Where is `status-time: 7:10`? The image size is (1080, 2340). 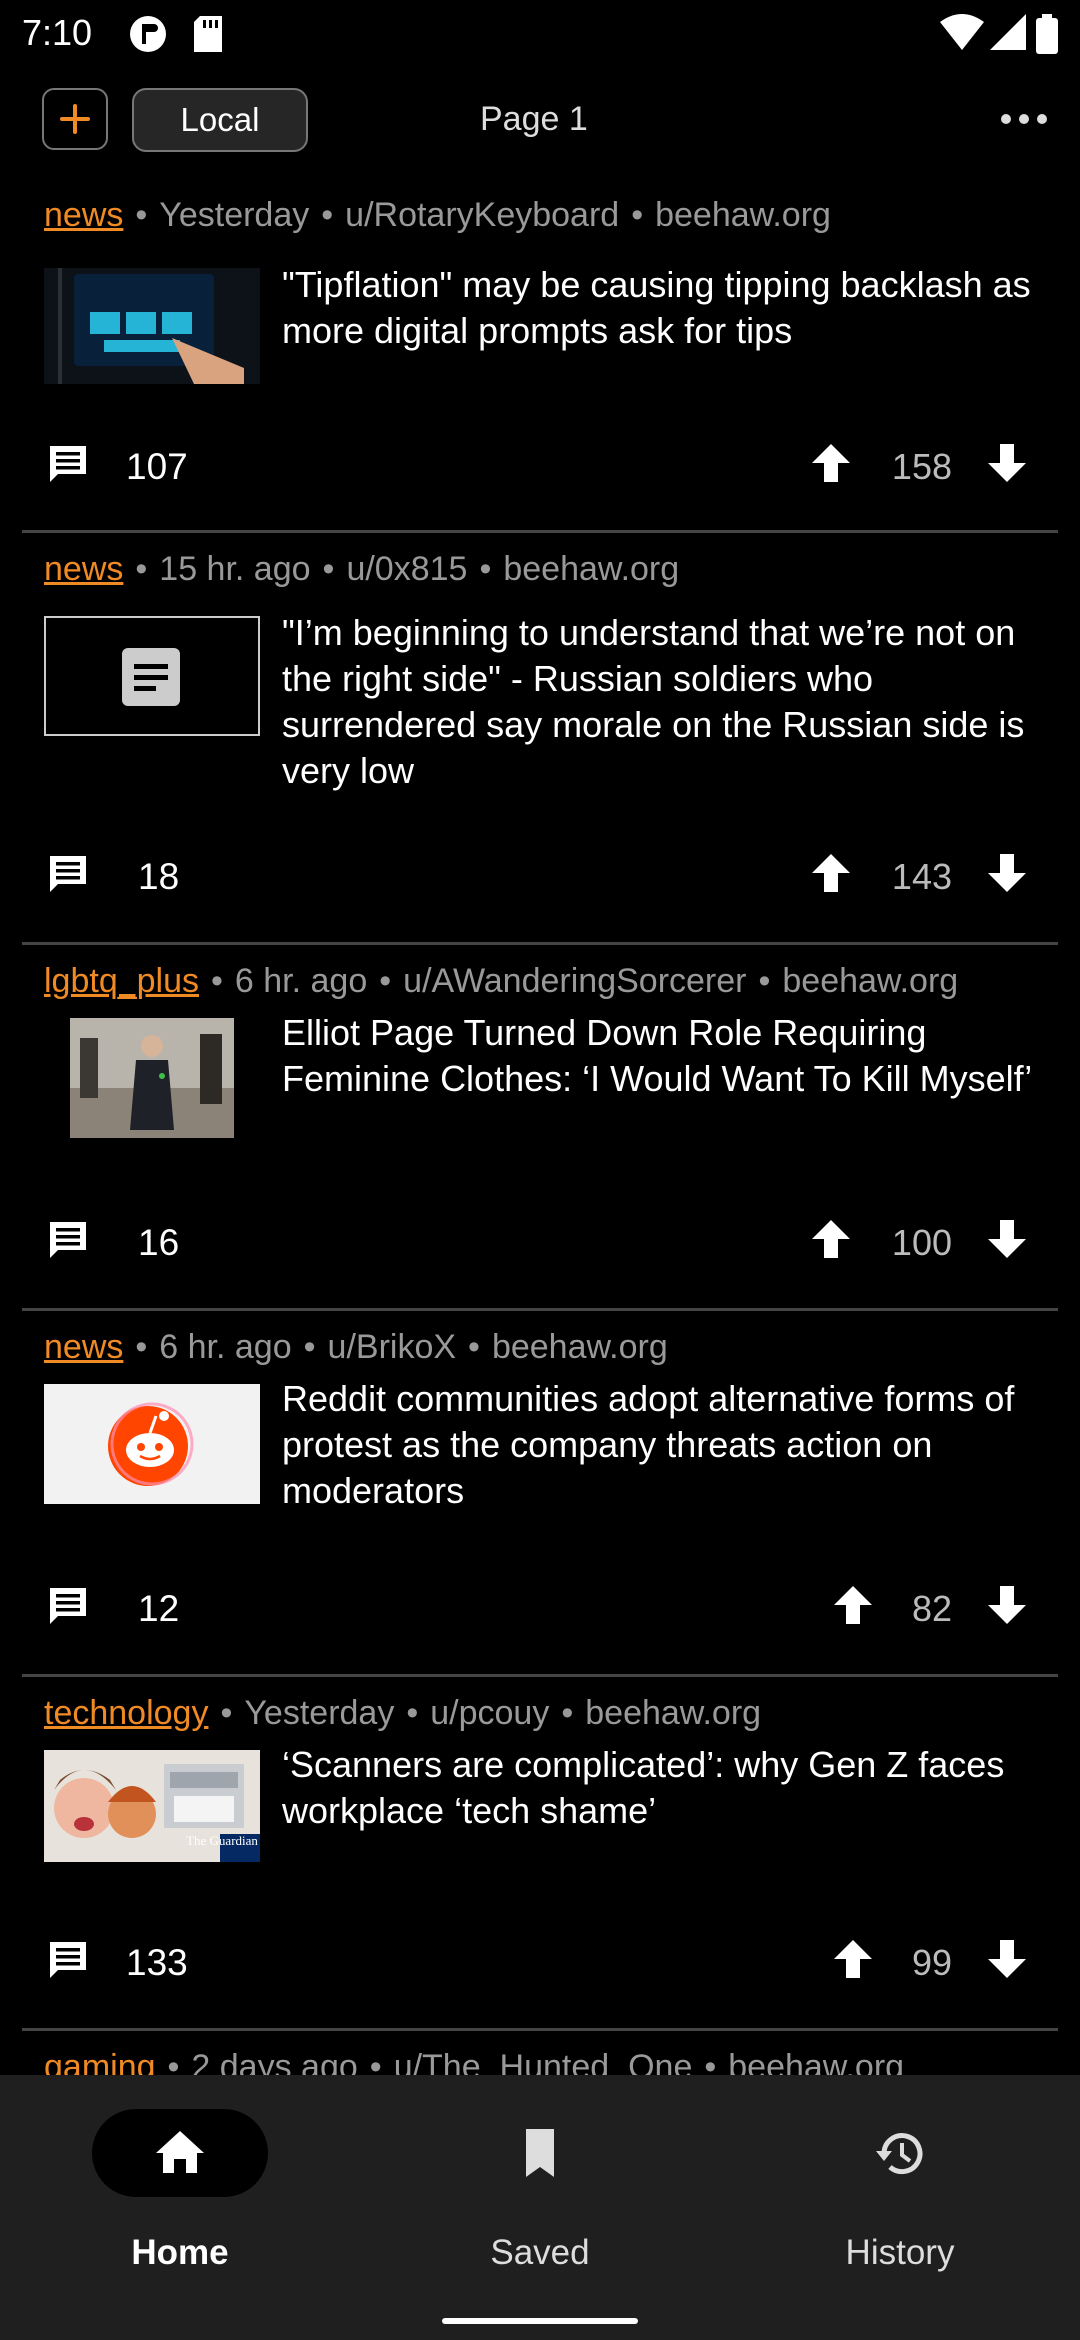 status-time: 7:10 is located at coordinates (57, 32).